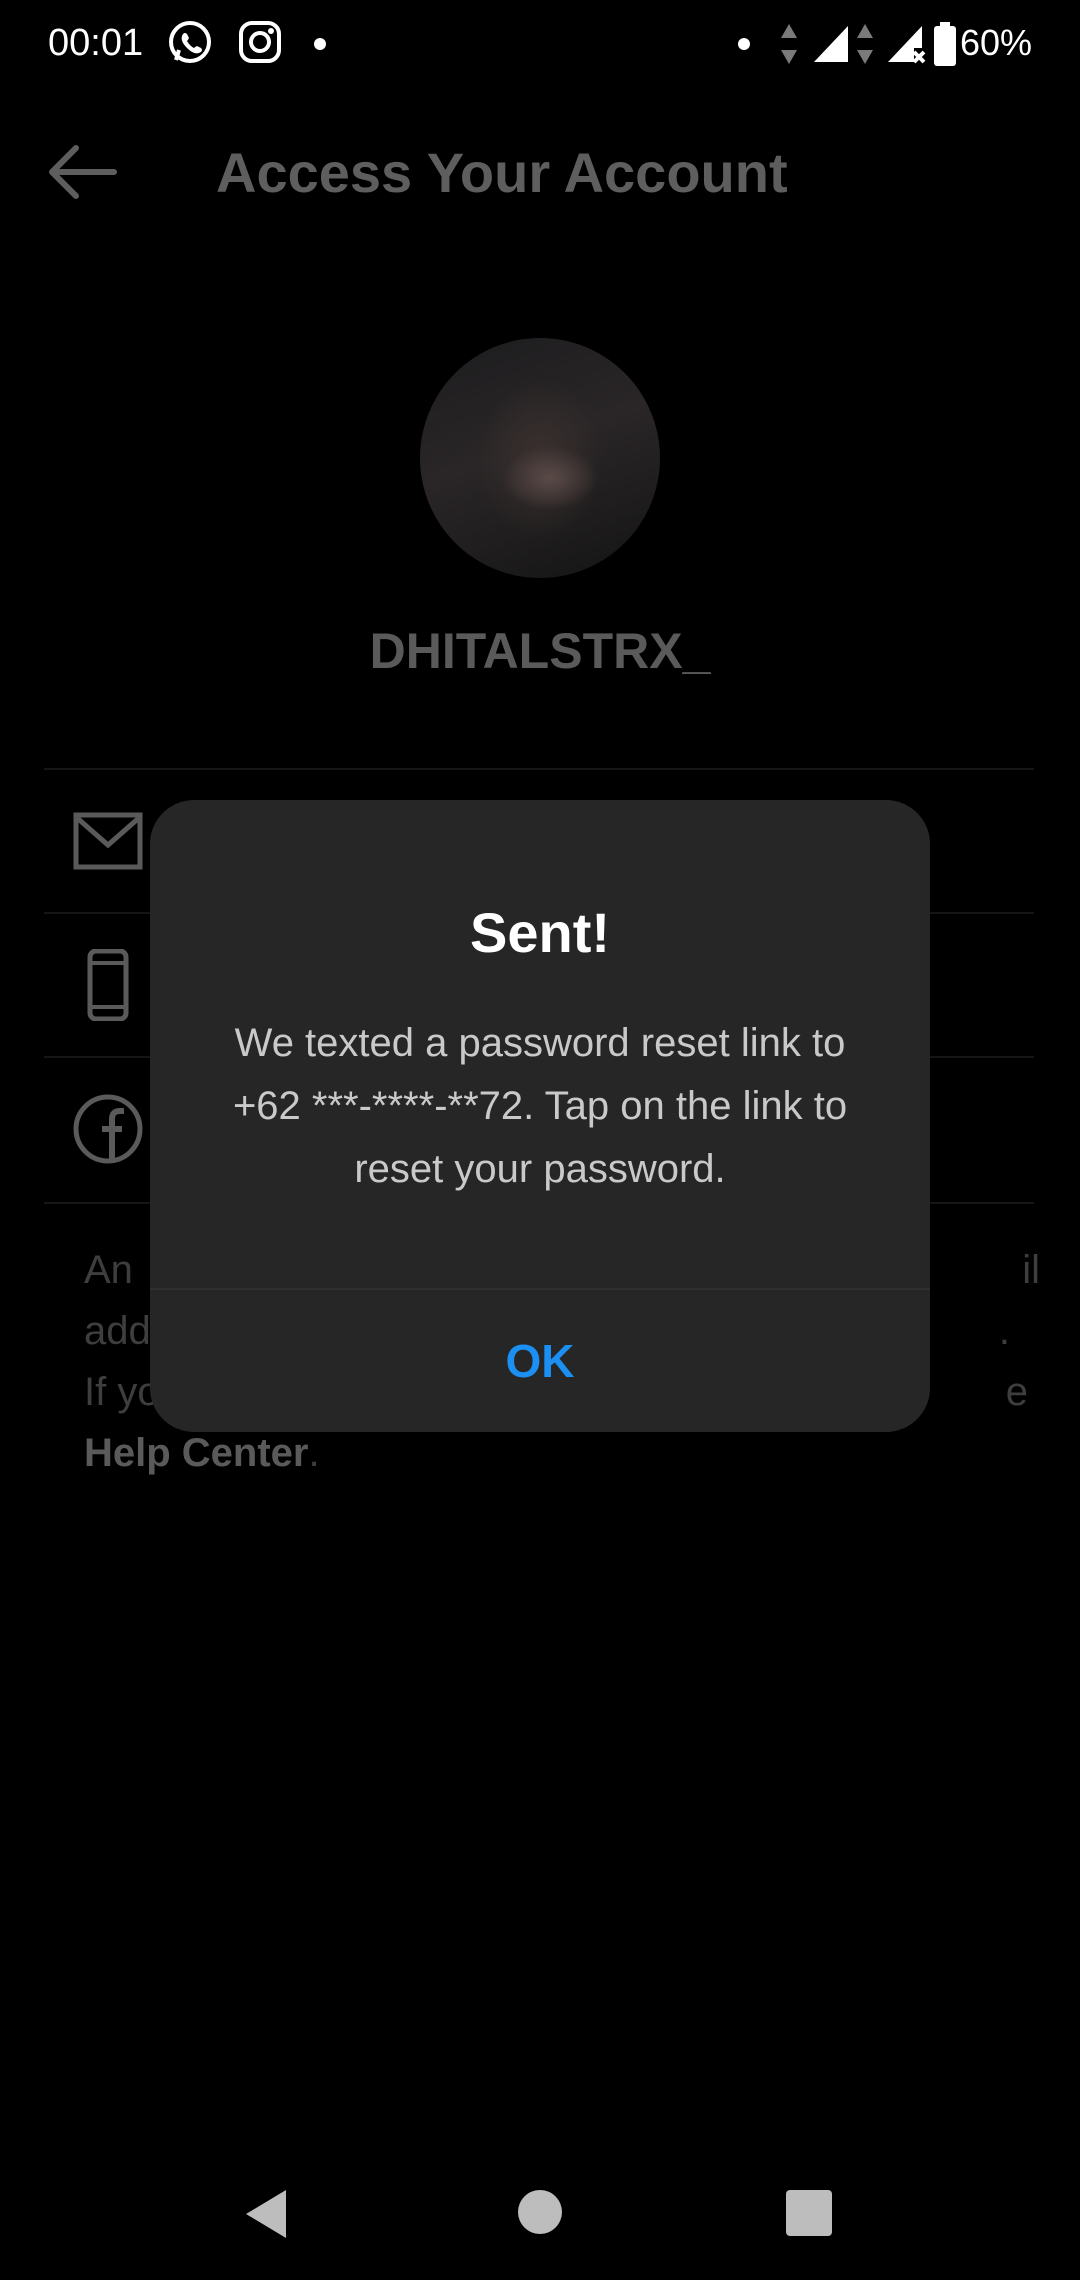 Image resolution: width=1080 pixels, height=2280 pixels. Describe the element at coordinates (260, 42) in the screenshot. I see `instagram-icon` at that location.